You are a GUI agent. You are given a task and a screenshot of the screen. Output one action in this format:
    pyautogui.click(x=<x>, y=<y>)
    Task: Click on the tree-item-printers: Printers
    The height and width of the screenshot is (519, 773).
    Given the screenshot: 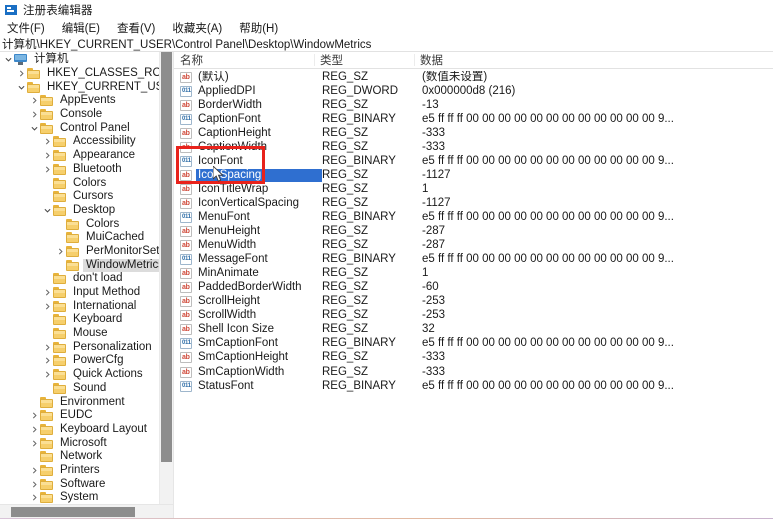 What is the action you would take?
    pyautogui.click(x=80, y=471)
    